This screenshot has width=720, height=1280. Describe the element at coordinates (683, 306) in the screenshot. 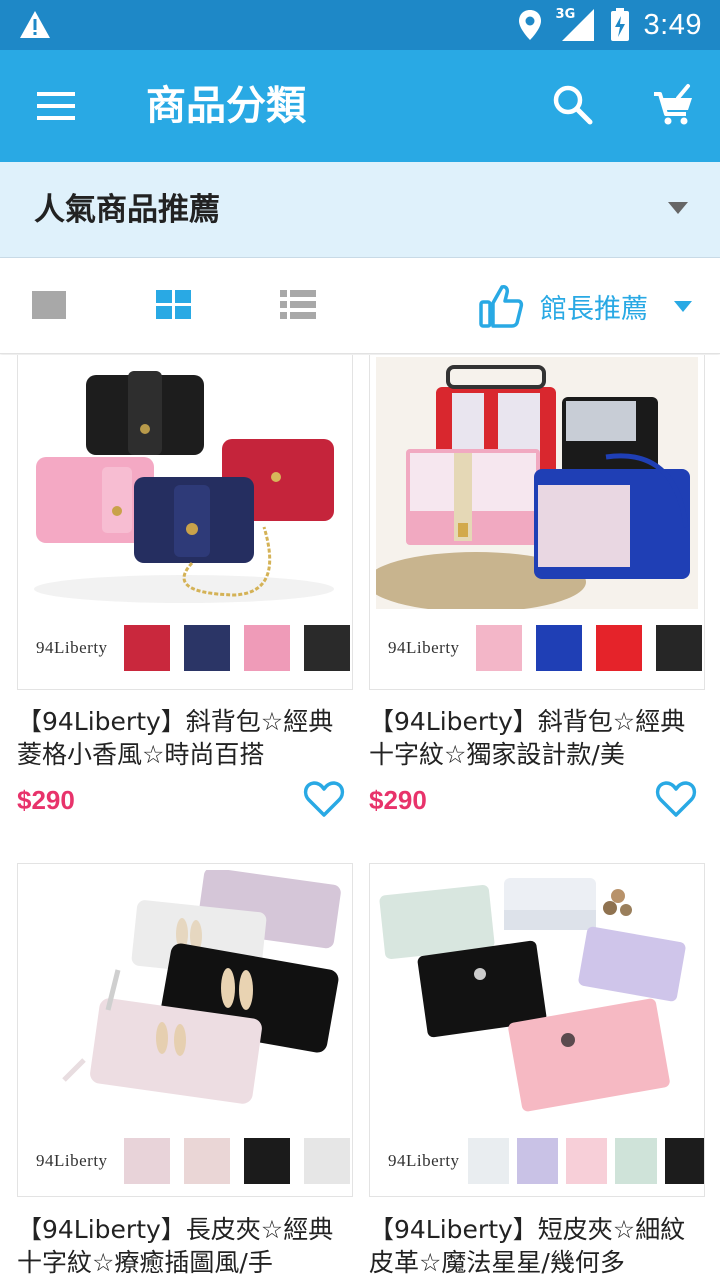

I see `caret-down-icon` at that location.